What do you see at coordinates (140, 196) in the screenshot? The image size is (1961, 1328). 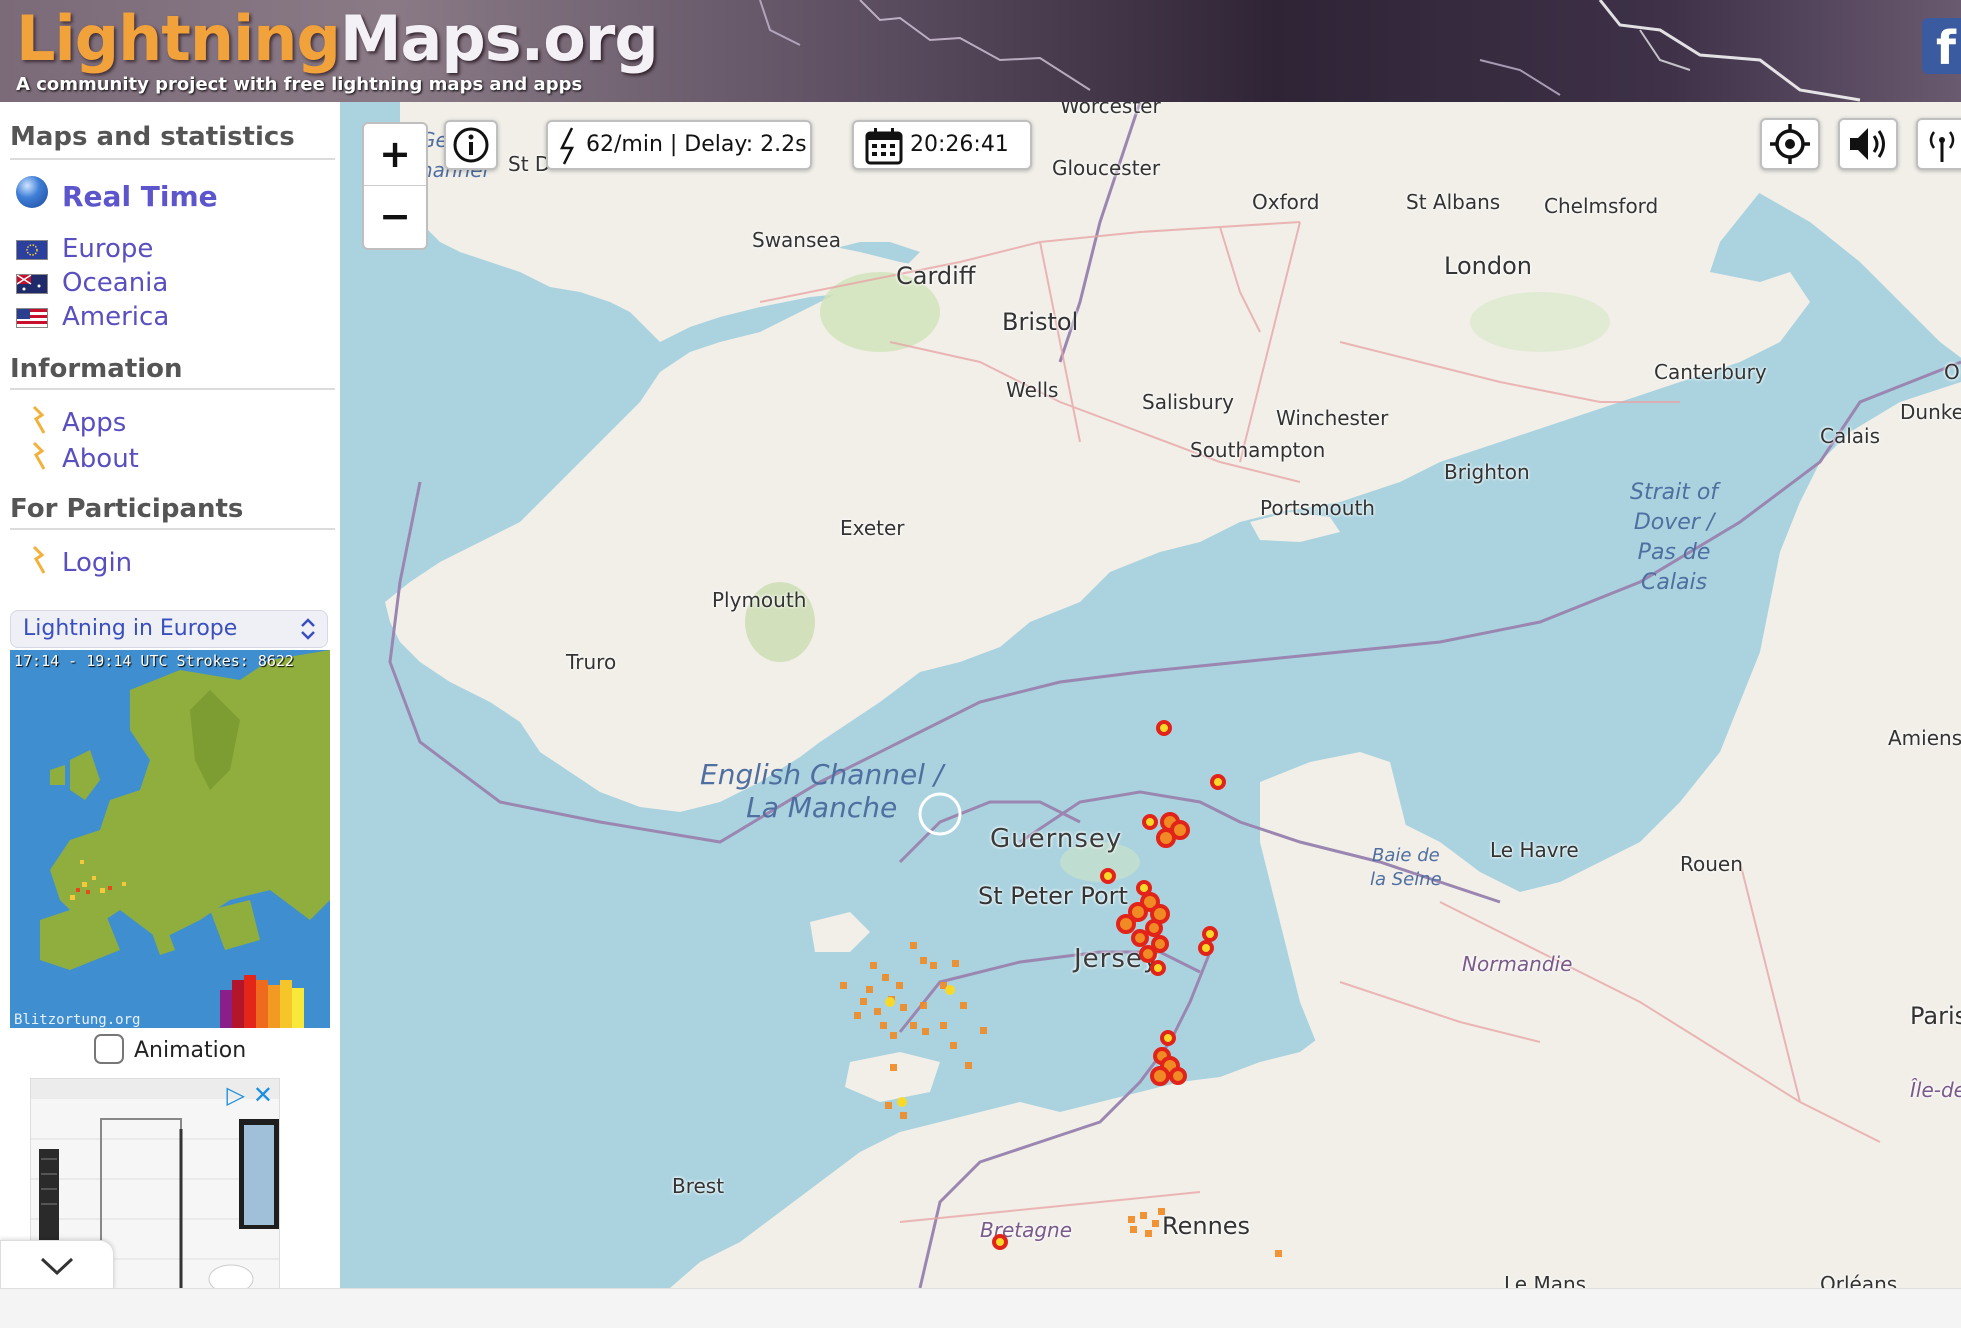 I see `nav-real-time: Real Time` at bounding box center [140, 196].